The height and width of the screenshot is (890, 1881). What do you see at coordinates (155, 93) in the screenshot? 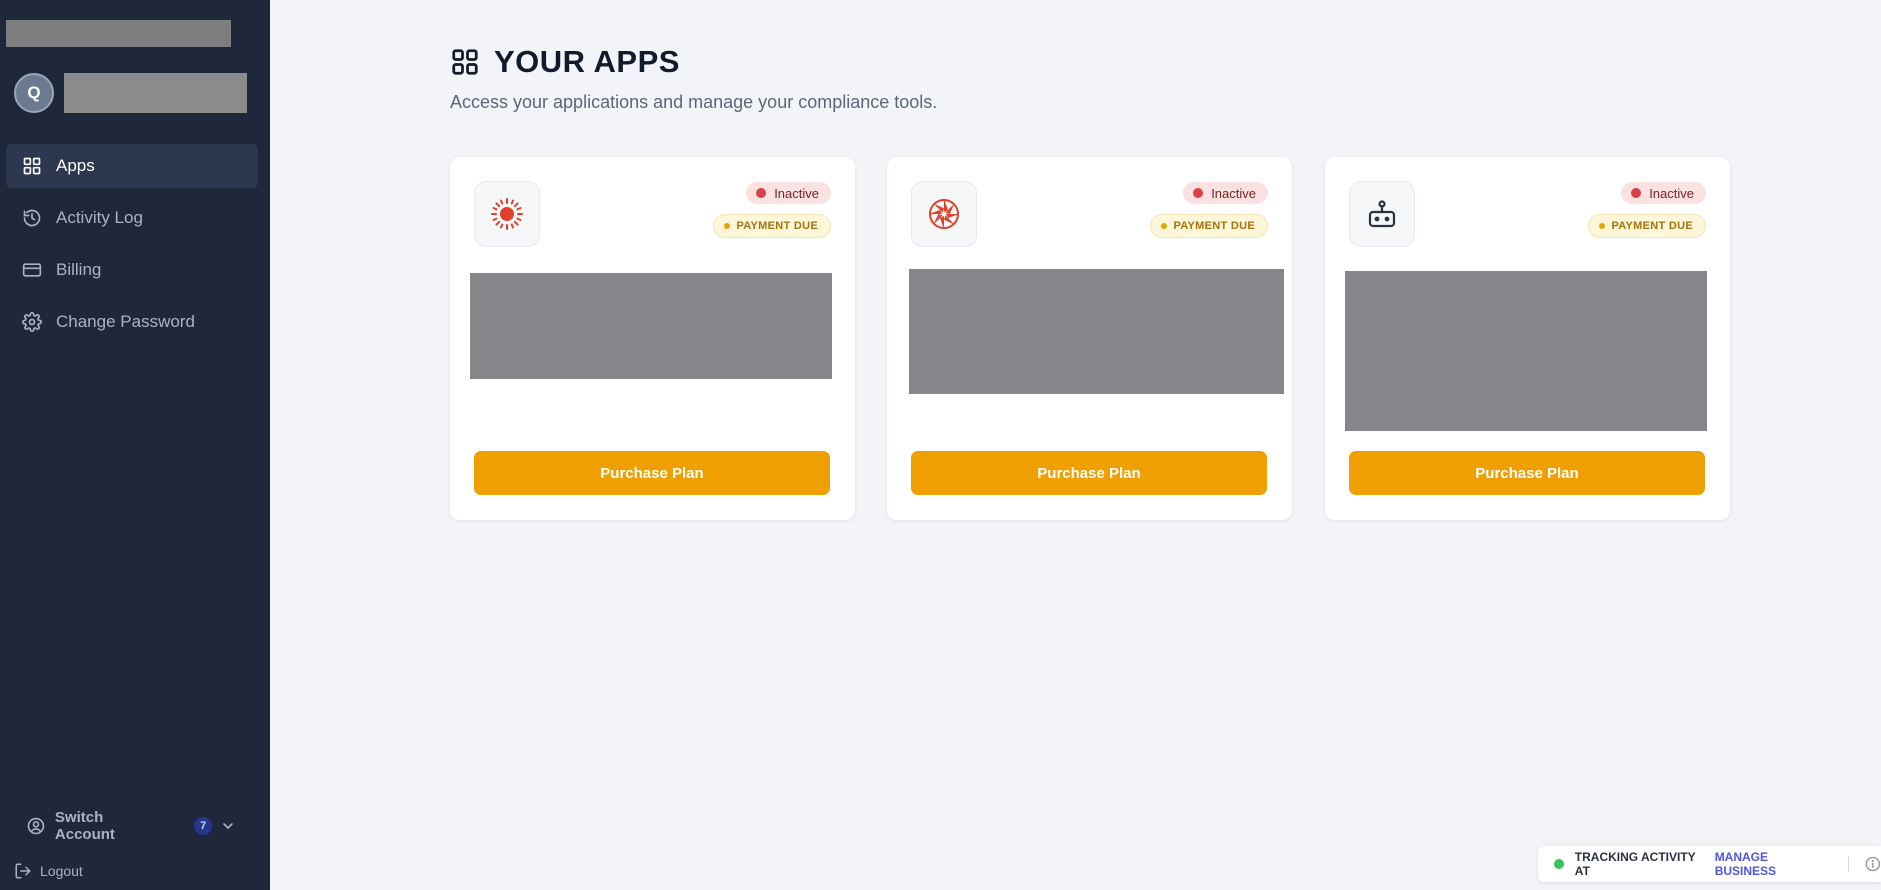
I see `redacted-user-name` at bounding box center [155, 93].